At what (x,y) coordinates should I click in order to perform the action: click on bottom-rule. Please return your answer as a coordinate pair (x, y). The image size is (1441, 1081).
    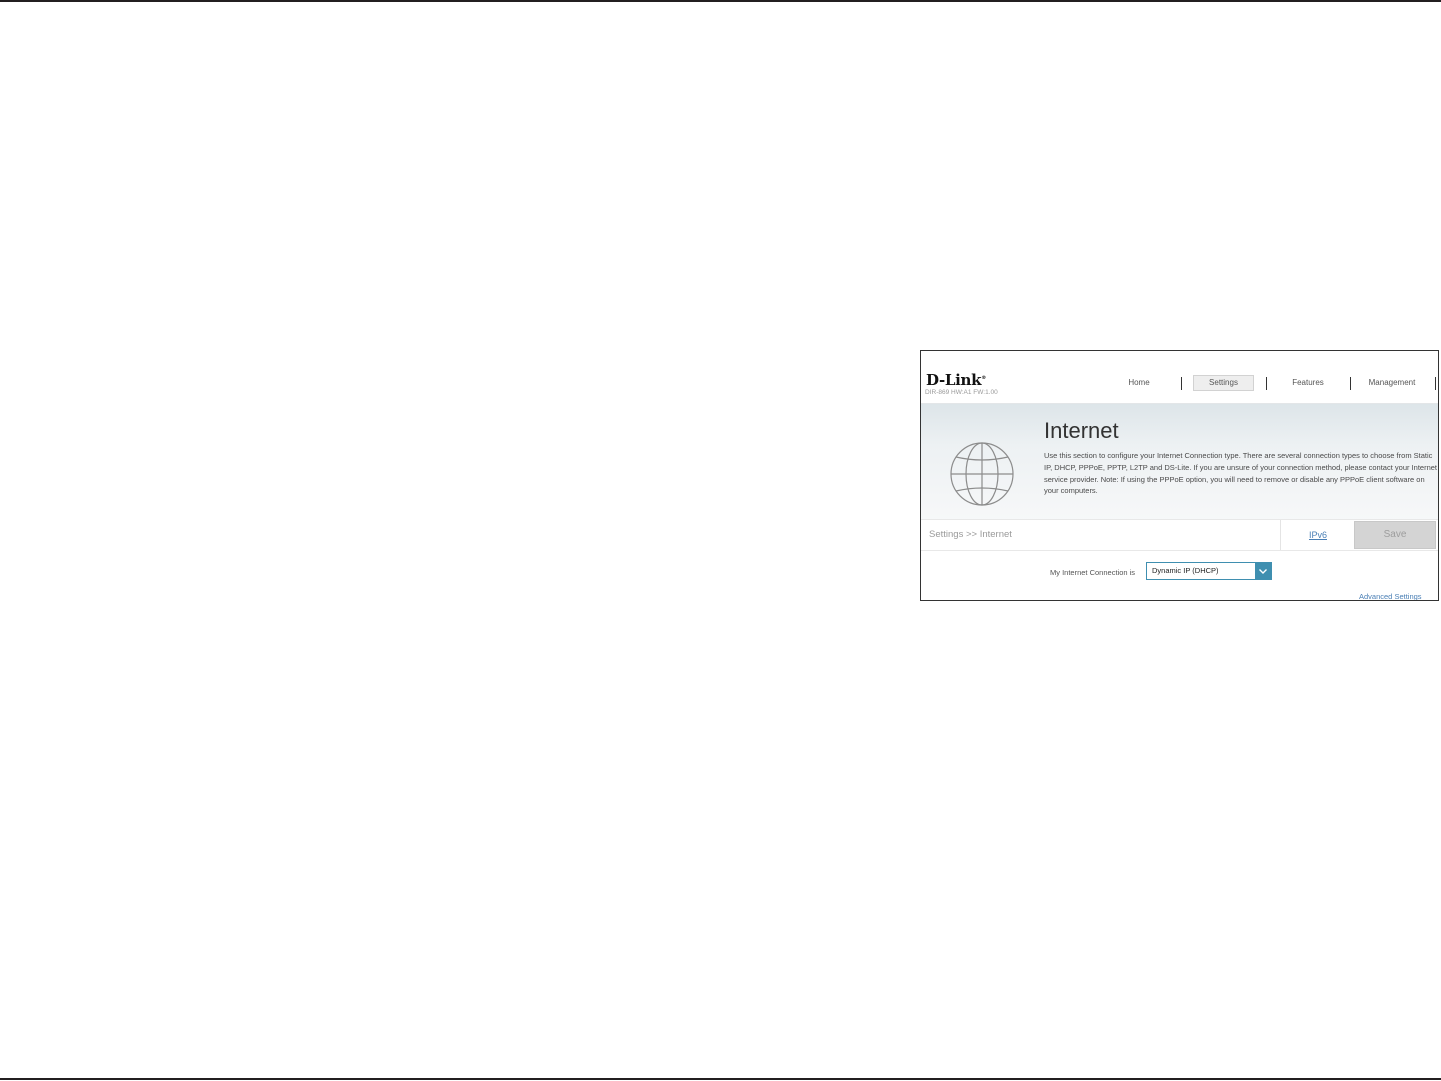
    Looking at the image, I should click on (720, 1079).